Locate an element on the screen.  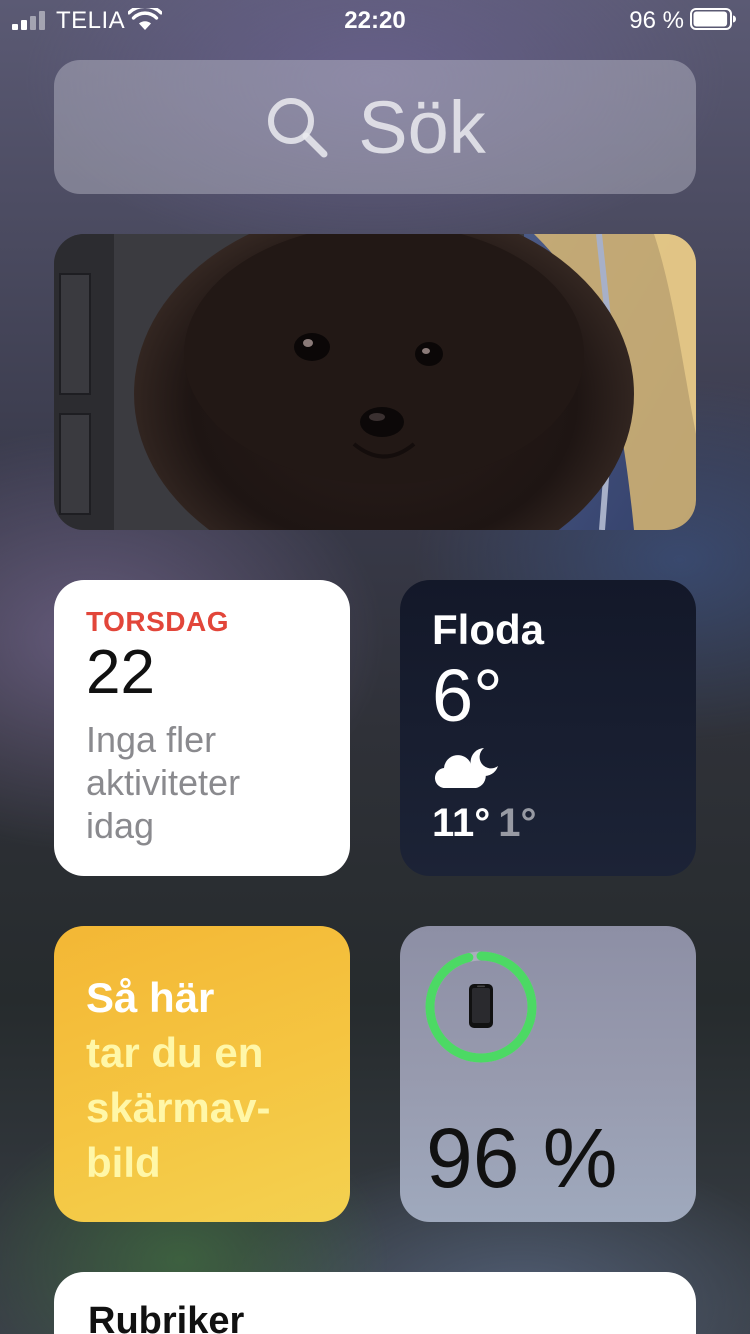
weather-high-low: 11° 1° is located at coordinates (548, 823).